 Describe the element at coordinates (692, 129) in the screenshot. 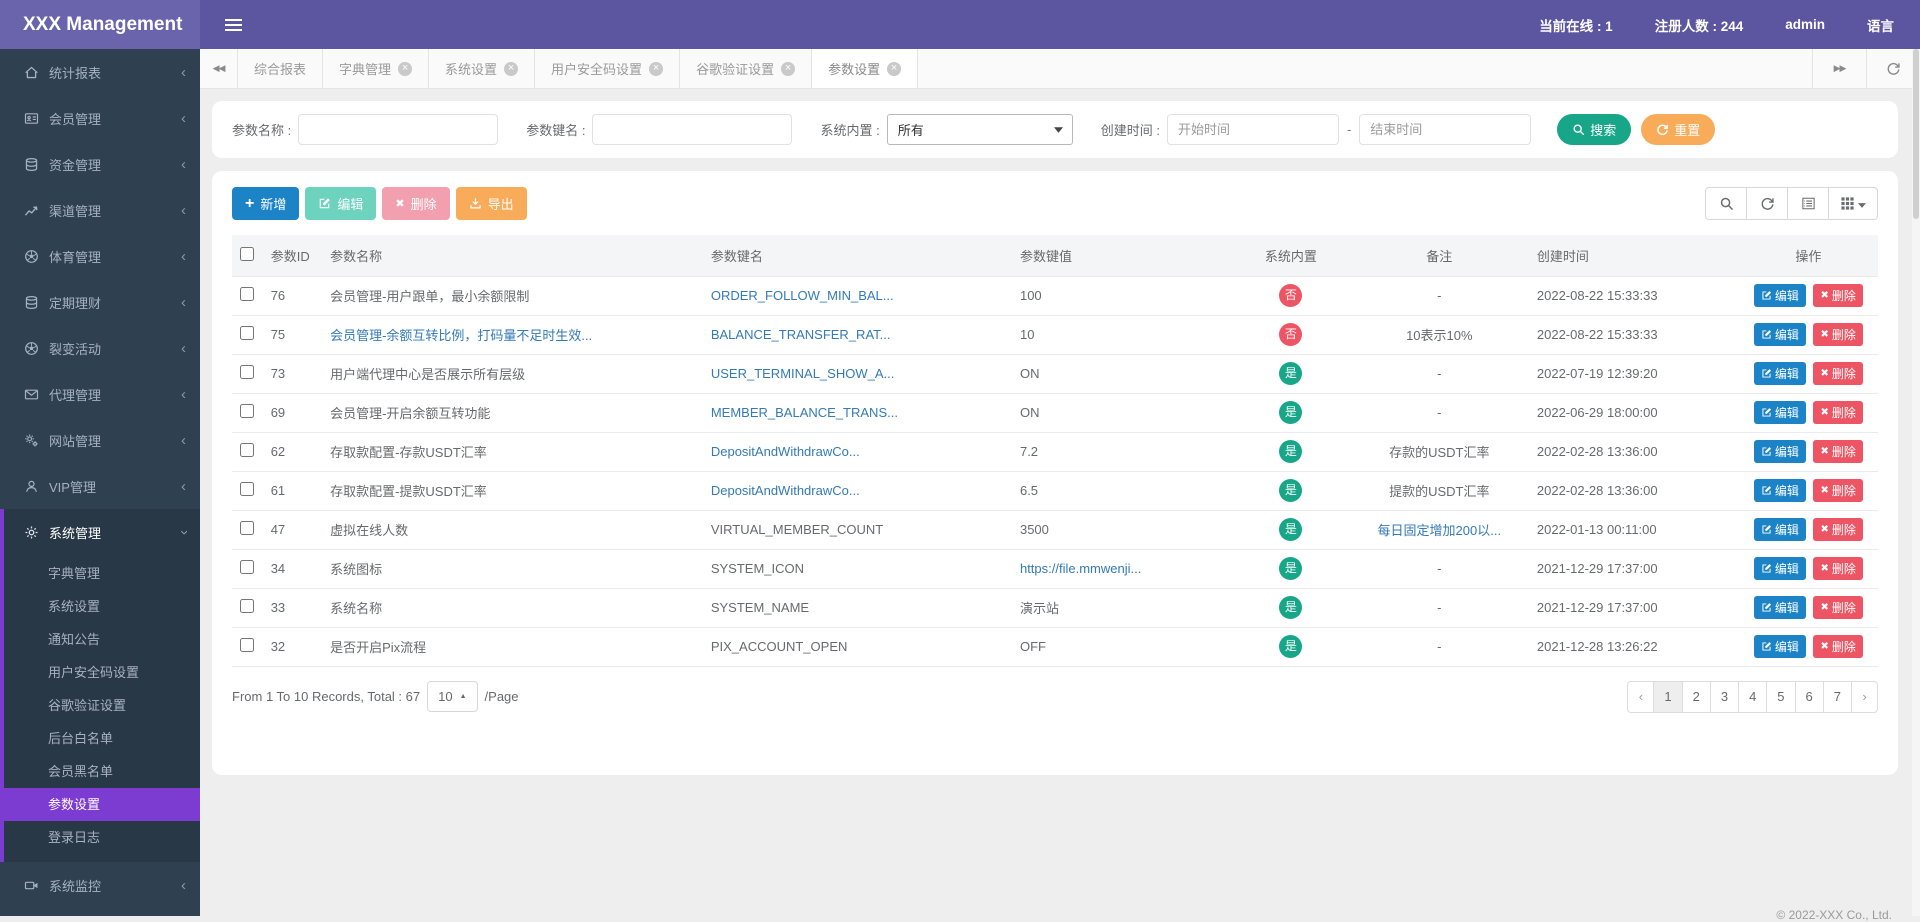

I see `param-key-input` at that location.